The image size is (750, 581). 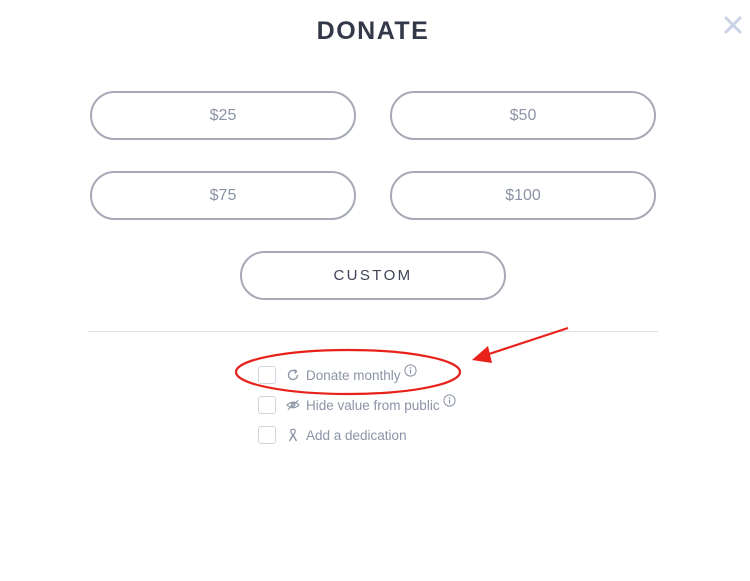 I want to click on add-dedication-checkbox, so click(x=267, y=435).